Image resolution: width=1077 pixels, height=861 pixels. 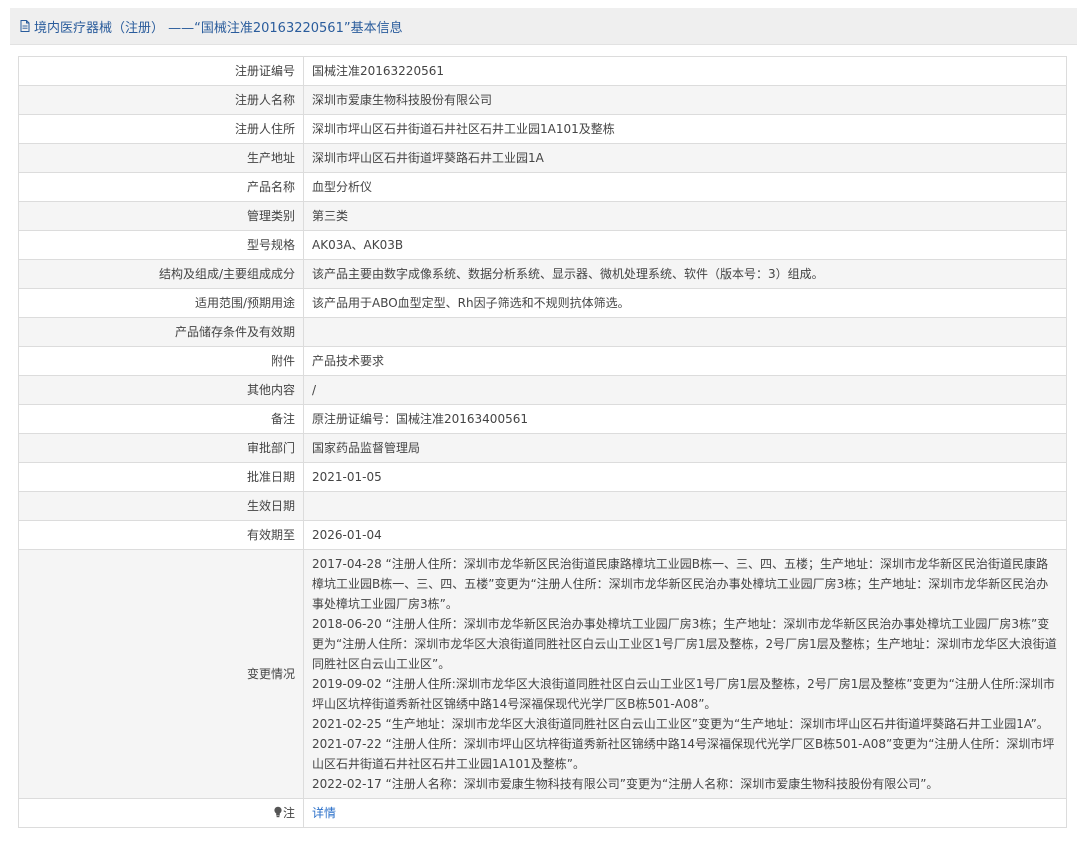 I want to click on field-value: 2021-01-05, so click(x=685, y=477).